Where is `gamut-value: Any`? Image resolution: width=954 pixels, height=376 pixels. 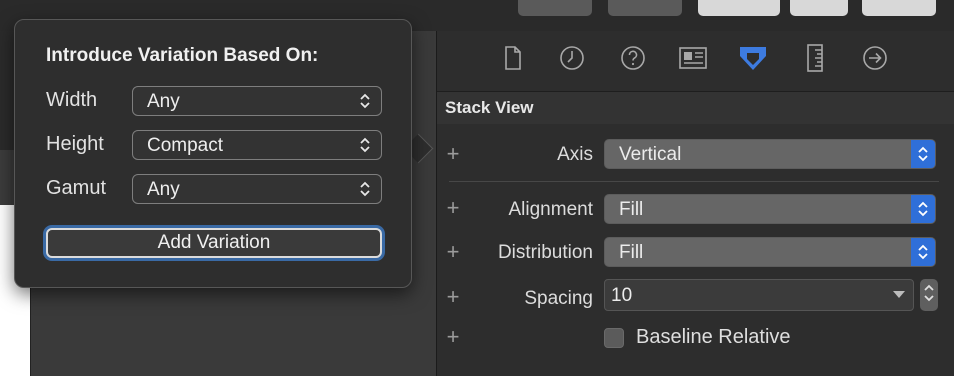 gamut-value: Any is located at coordinates (163, 189).